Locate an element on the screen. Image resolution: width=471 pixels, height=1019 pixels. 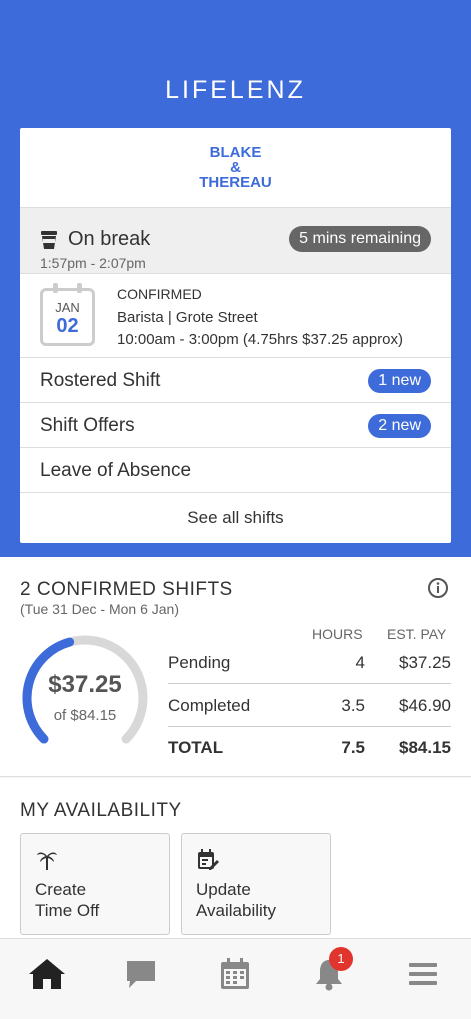
tab-calendar is located at coordinates (235, 974).